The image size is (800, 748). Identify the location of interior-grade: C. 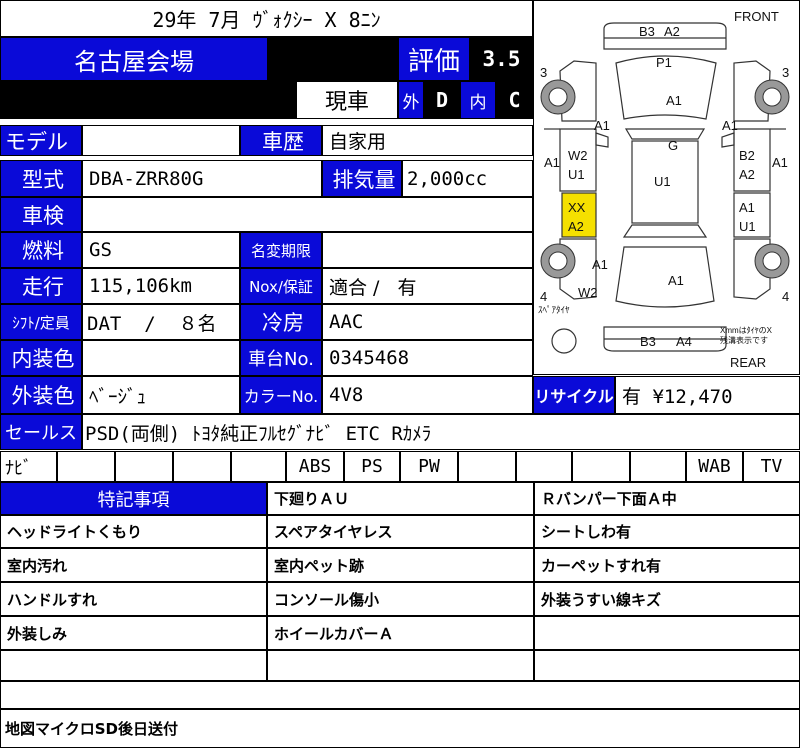
(514, 100).